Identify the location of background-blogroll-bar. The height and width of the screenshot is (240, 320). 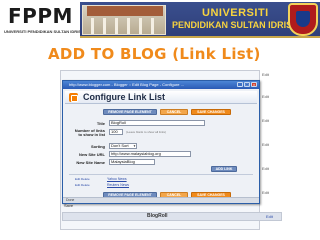
(172, 216).